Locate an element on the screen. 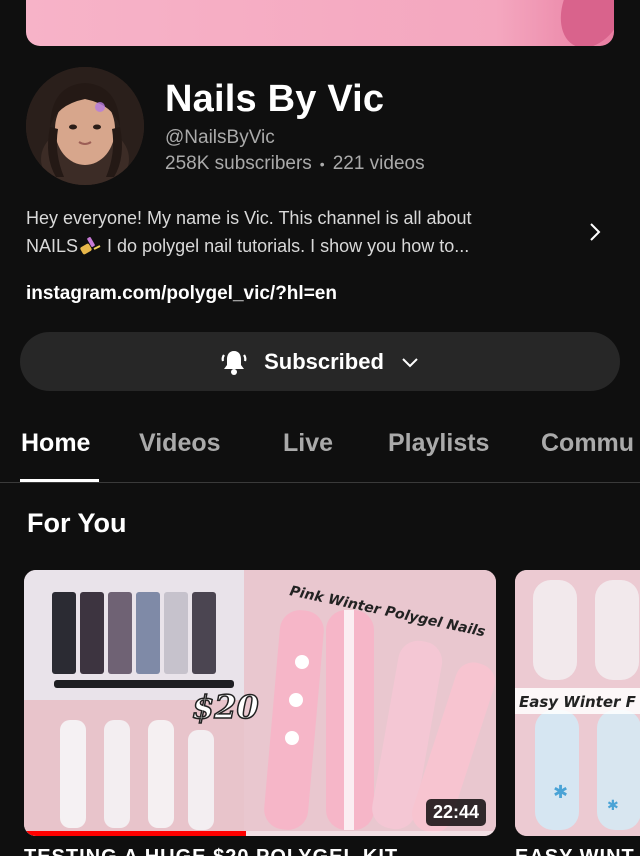  tab-videos: Videos is located at coordinates (180, 443).